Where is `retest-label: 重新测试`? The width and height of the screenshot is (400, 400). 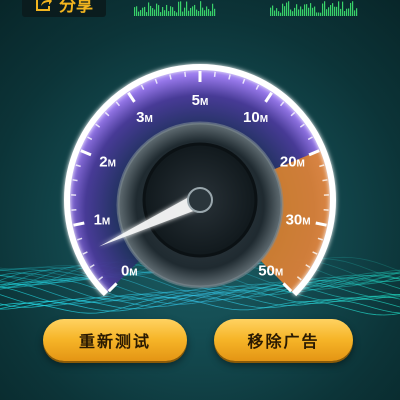
retest-label: 重新测试 is located at coordinates (114, 341).